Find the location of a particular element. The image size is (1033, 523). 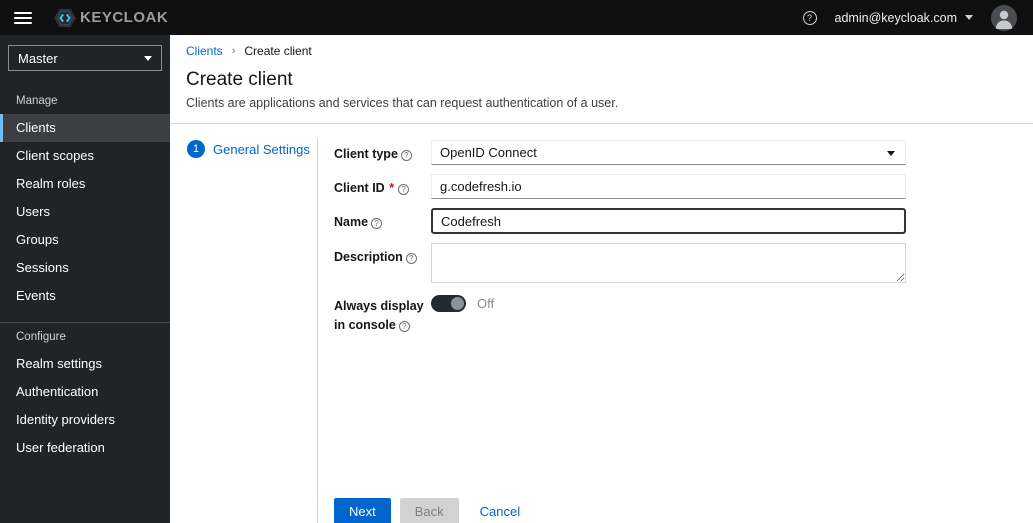

always-display-toggle is located at coordinates (448, 303).